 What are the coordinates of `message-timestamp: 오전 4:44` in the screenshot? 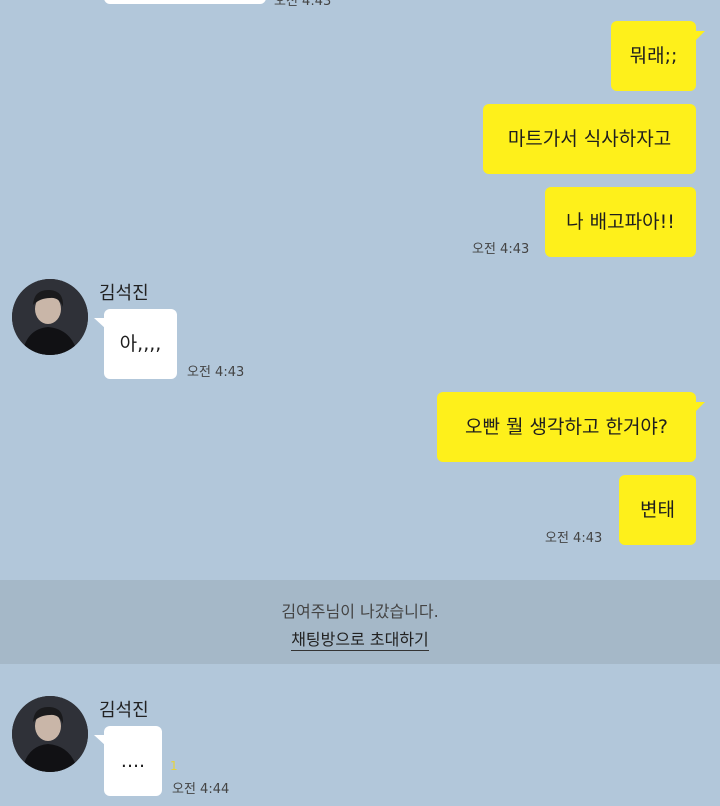 It's located at (201, 789).